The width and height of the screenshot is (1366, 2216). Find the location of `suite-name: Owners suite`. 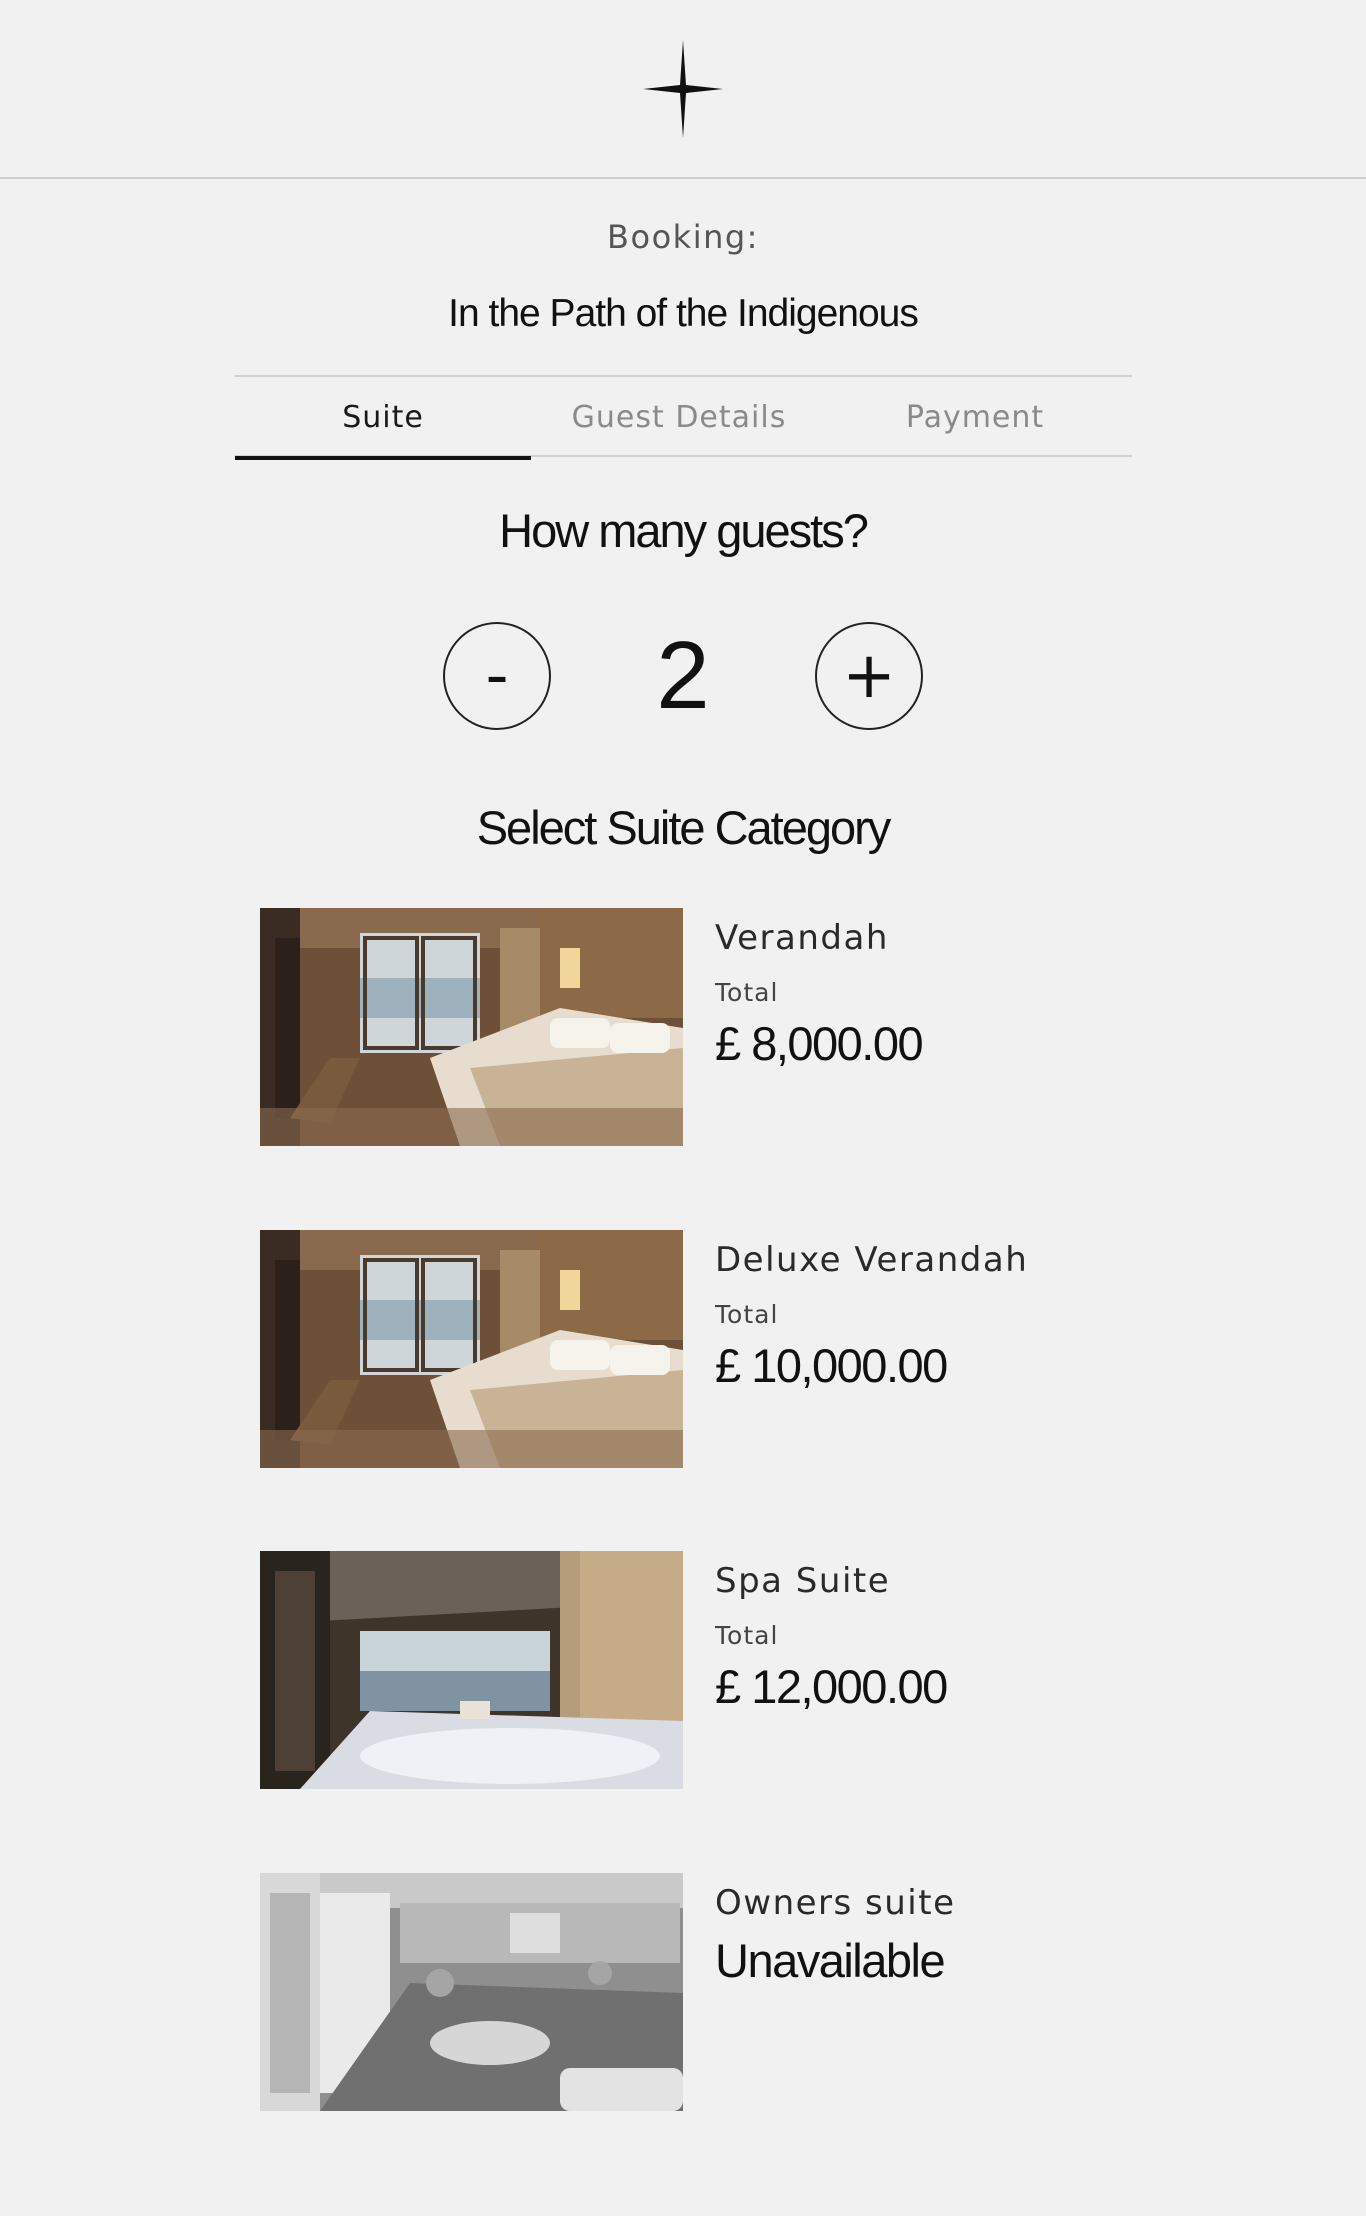

suite-name: Owners suite is located at coordinates (835, 1903).